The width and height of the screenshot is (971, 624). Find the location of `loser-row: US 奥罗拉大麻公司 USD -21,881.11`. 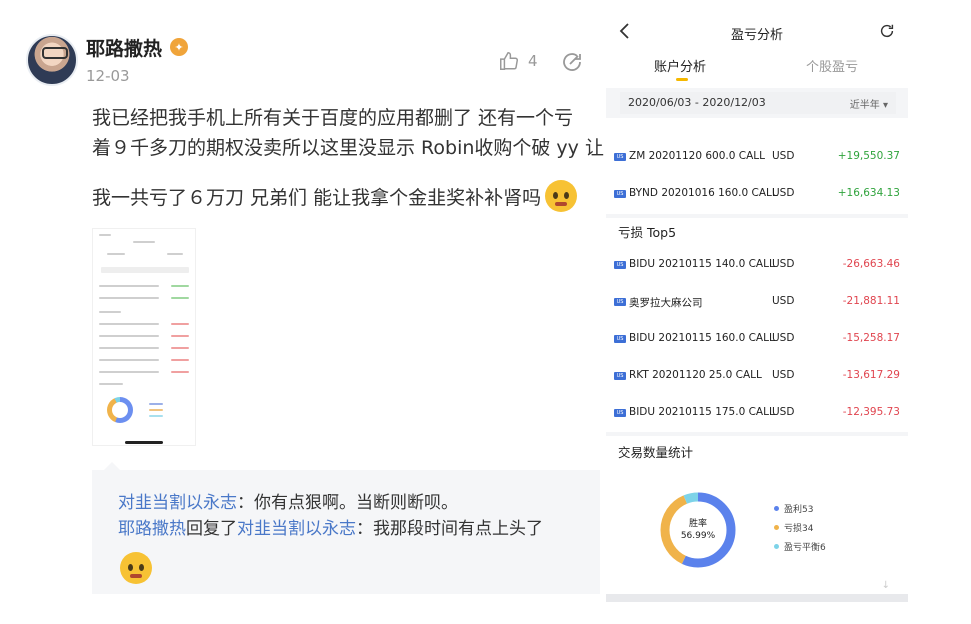

loser-row: US 奥罗拉大麻公司 USD -21,881.11 is located at coordinates (757, 304).